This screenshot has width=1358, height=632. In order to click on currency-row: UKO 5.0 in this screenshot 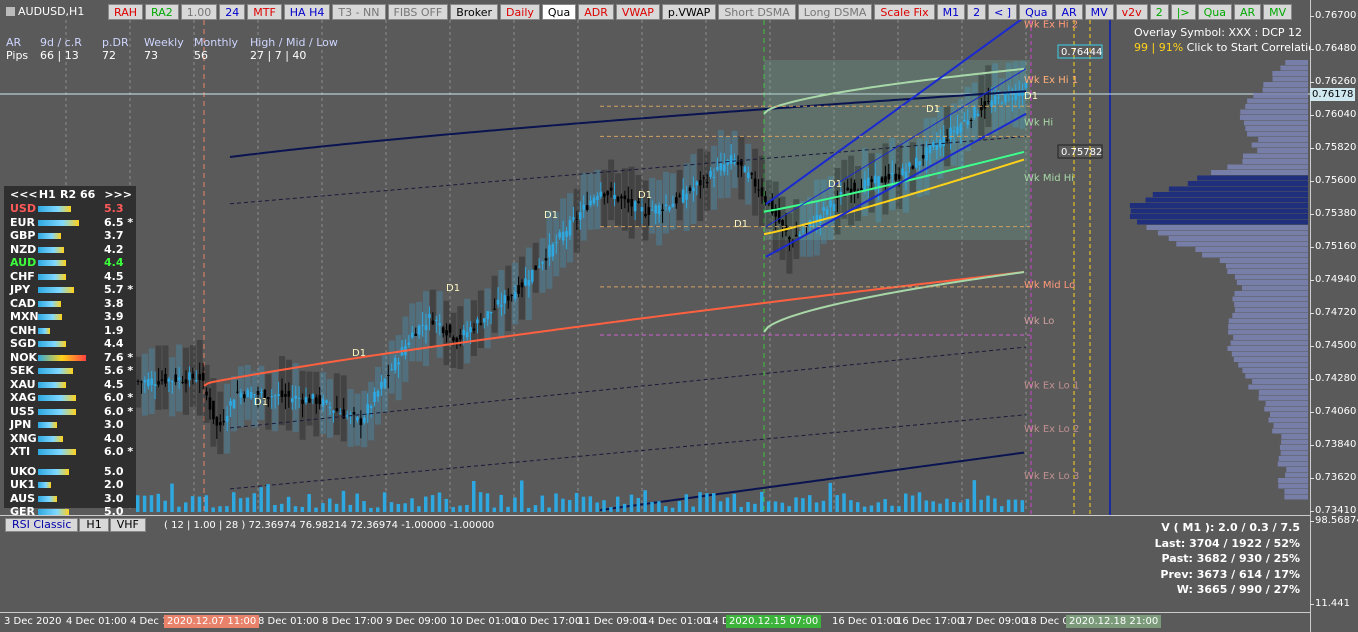, I will do `click(70, 472)`.